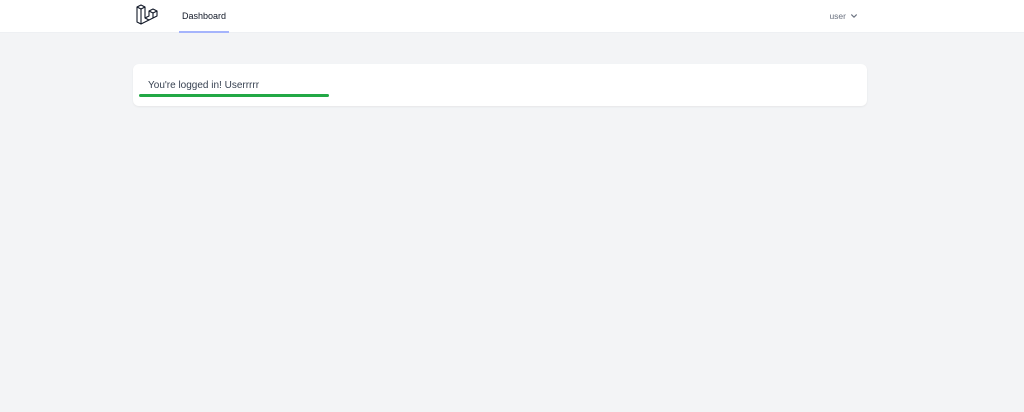  What do you see at coordinates (500, 85) in the screenshot?
I see `dashboard-card: You're logged in! Userrrrr` at bounding box center [500, 85].